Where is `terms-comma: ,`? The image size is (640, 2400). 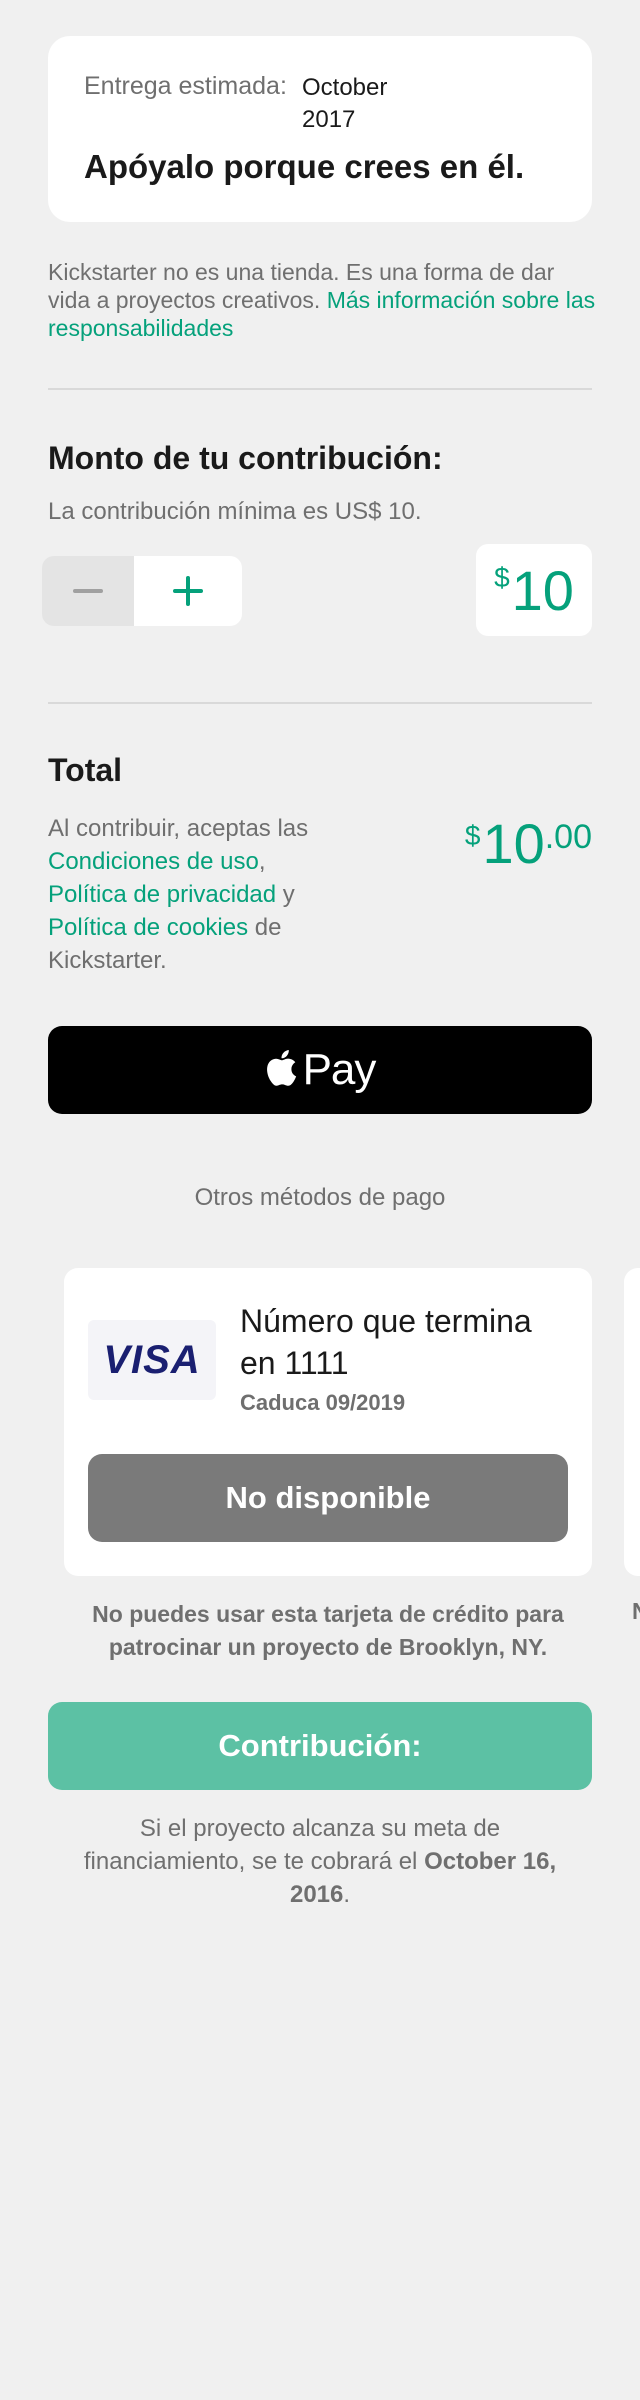 terms-comma: , is located at coordinates (262, 861).